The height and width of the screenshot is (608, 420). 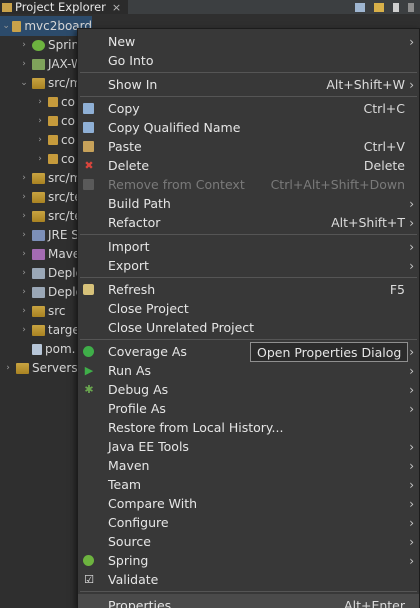 I want to click on menu-item-label: Show In, so click(x=133, y=84).